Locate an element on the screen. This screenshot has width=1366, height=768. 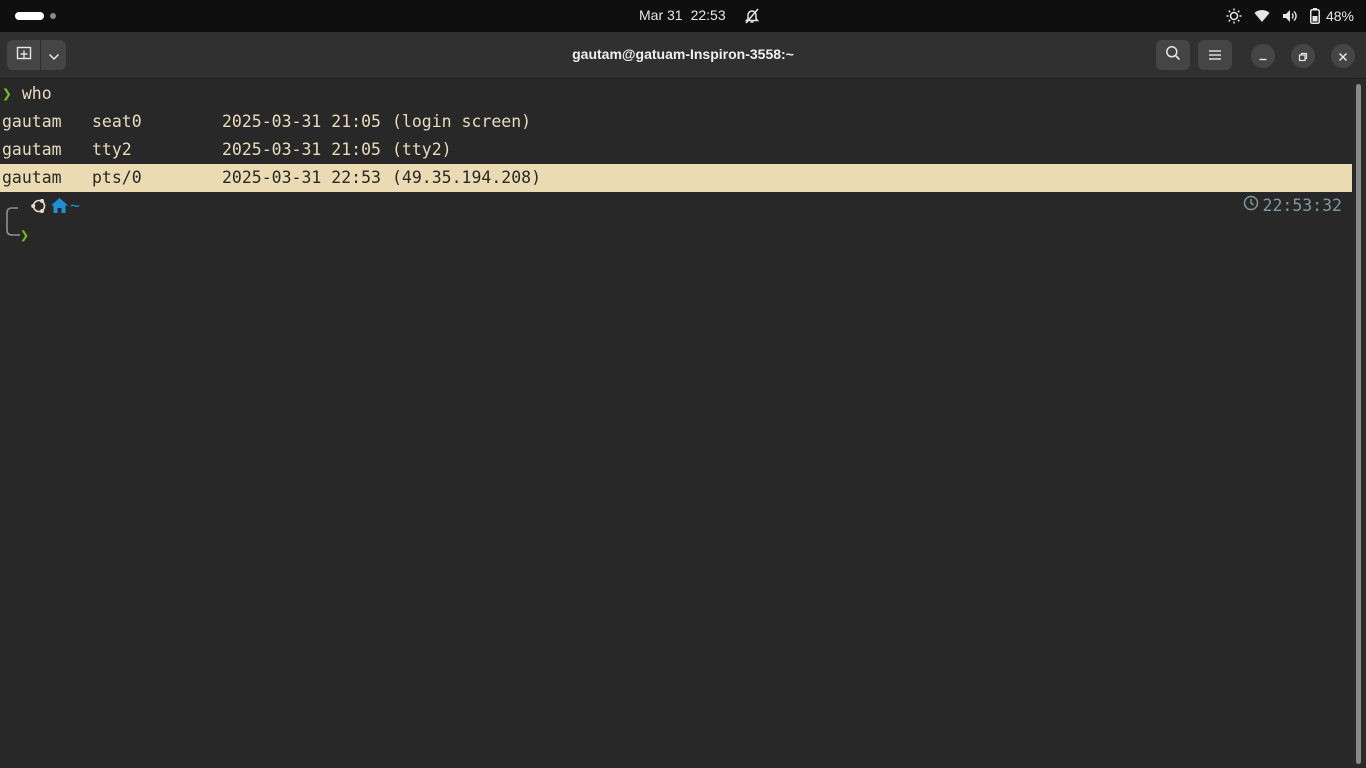
prompt-time: 22:53:32 is located at coordinates (1292, 205).